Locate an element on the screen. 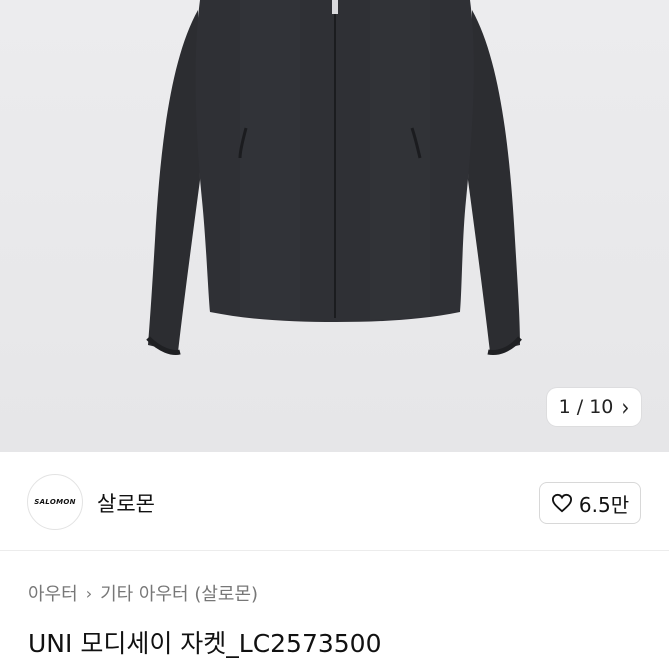 Image resolution: width=669 pixels, height=669 pixels. breadcrumb-item-outer: 아우터 is located at coordinates (53, 593).